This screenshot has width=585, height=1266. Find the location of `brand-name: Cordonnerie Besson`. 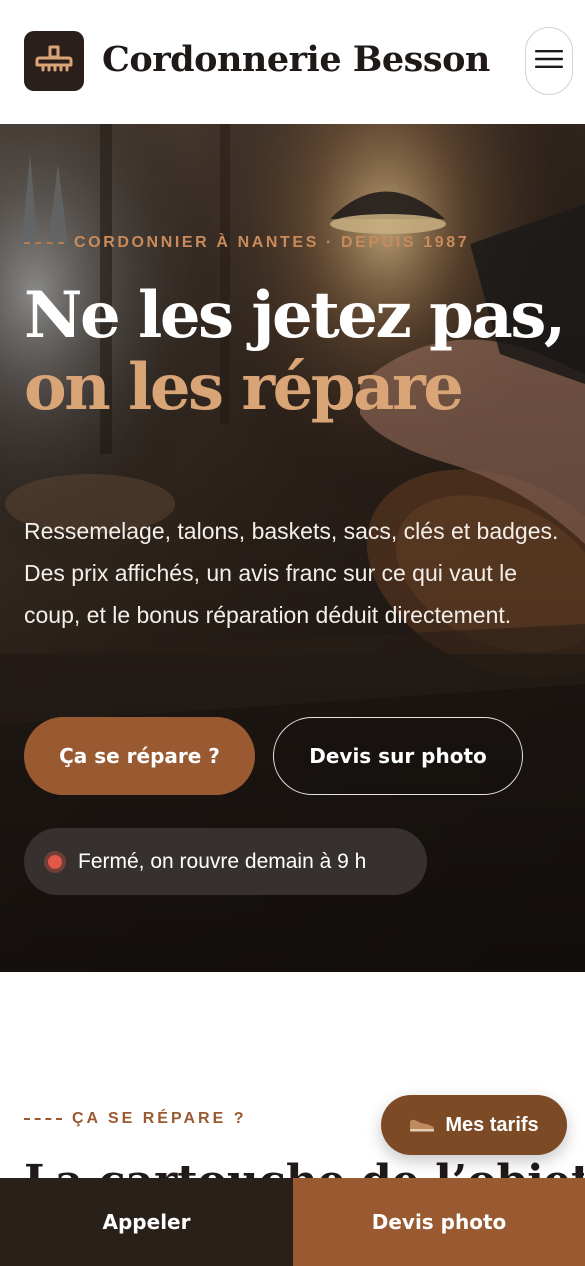

brand-name: Cordonnerie Besson is located at coordinates (296, 60).